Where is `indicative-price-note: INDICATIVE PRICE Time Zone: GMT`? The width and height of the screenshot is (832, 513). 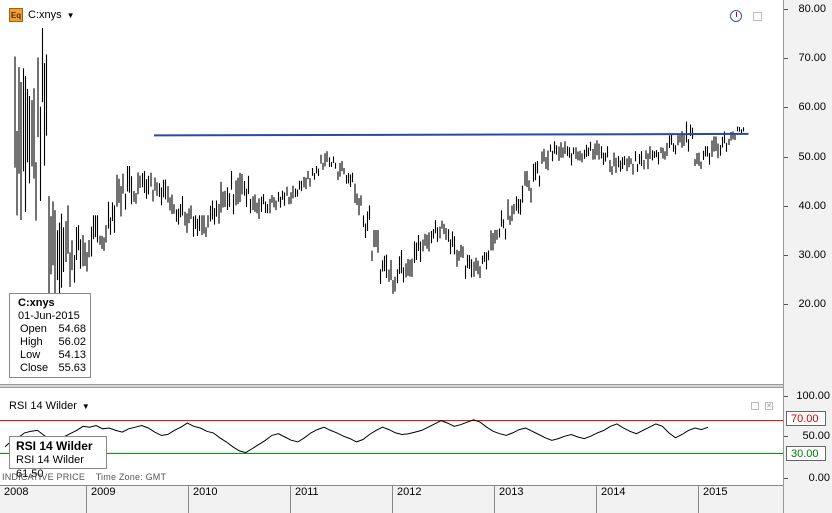 indicative-price-note: INDICATIVE PRICE Time Zone: GMT is located at coordinates (84, 477).